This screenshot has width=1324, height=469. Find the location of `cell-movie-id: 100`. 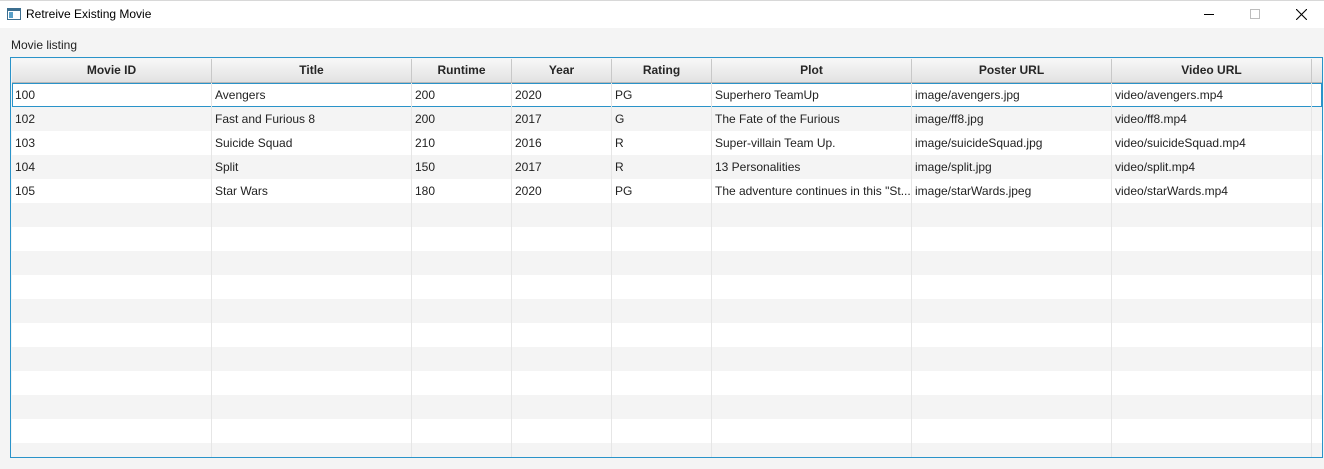

cell-movie-id: 100 is located at coordinates (112, 95).